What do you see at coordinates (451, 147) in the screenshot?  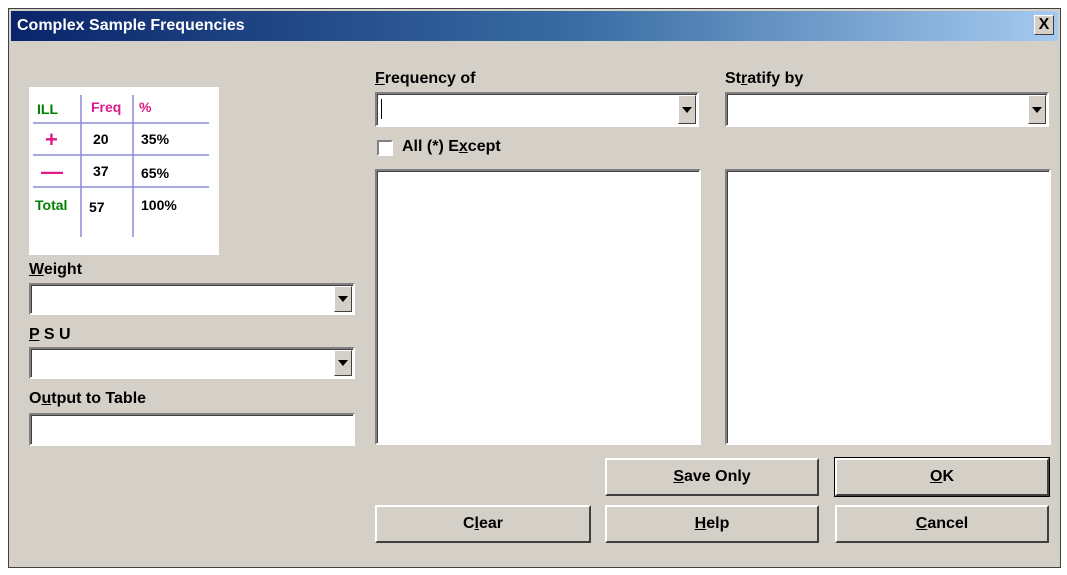 I see `all-except-label: All (*) Except` at bounding box center [451, 147].